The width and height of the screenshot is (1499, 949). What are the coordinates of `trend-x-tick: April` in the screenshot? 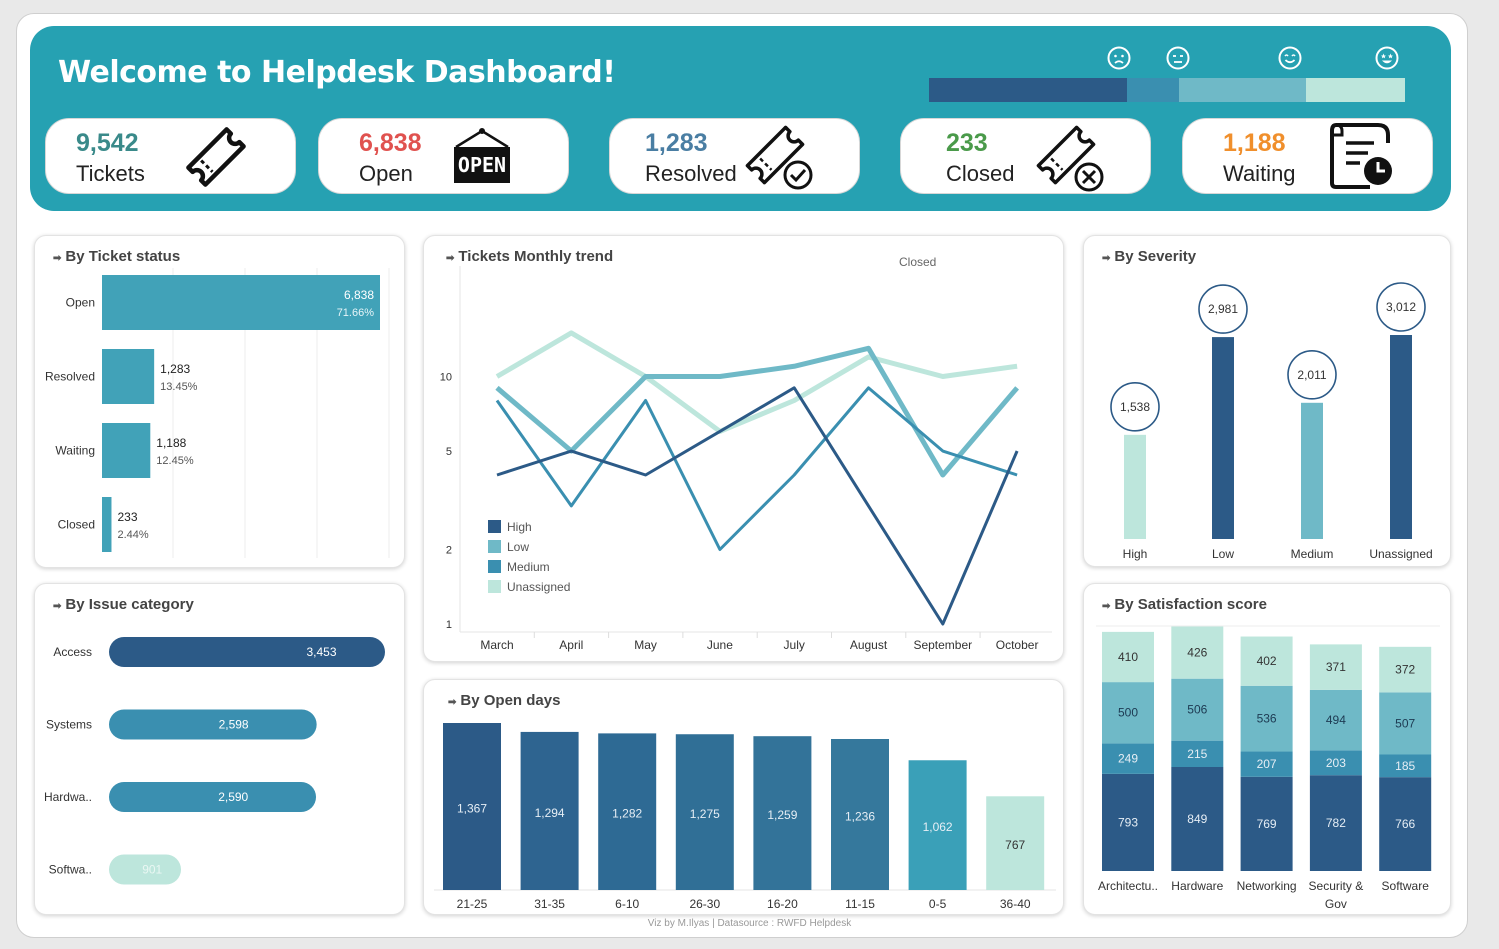 It's located at (571, 645).